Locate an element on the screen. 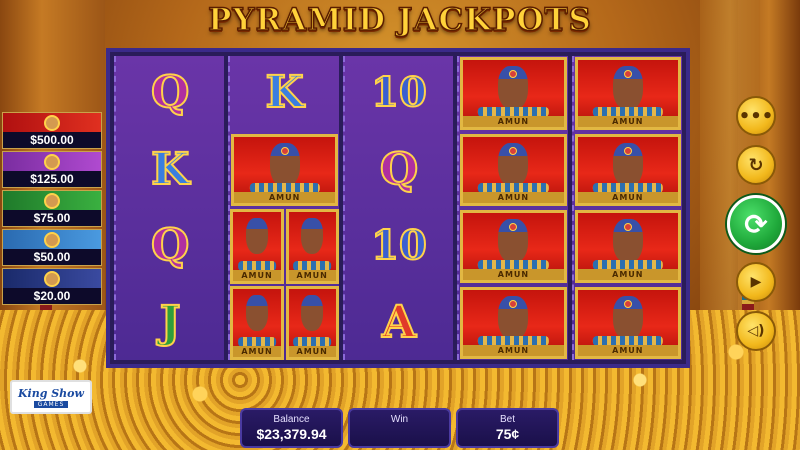  reel-symbol: A is located at coordinates (399, 323).